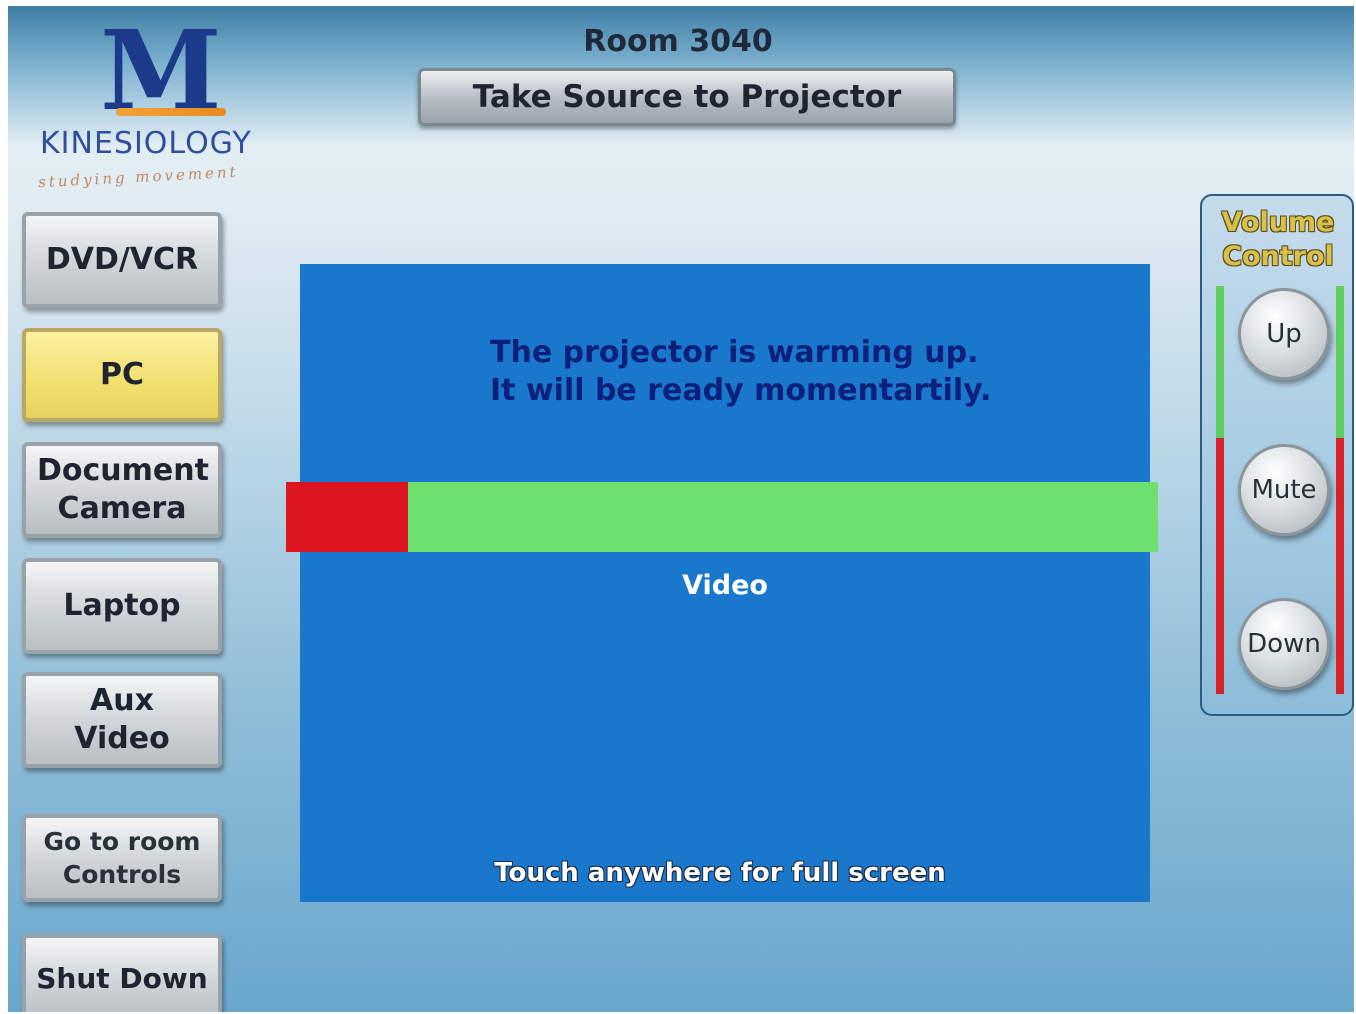 The width and height of the screenshot is (1356, 1014). I want to click on volume-down-label: Down, so click(1284, 644).